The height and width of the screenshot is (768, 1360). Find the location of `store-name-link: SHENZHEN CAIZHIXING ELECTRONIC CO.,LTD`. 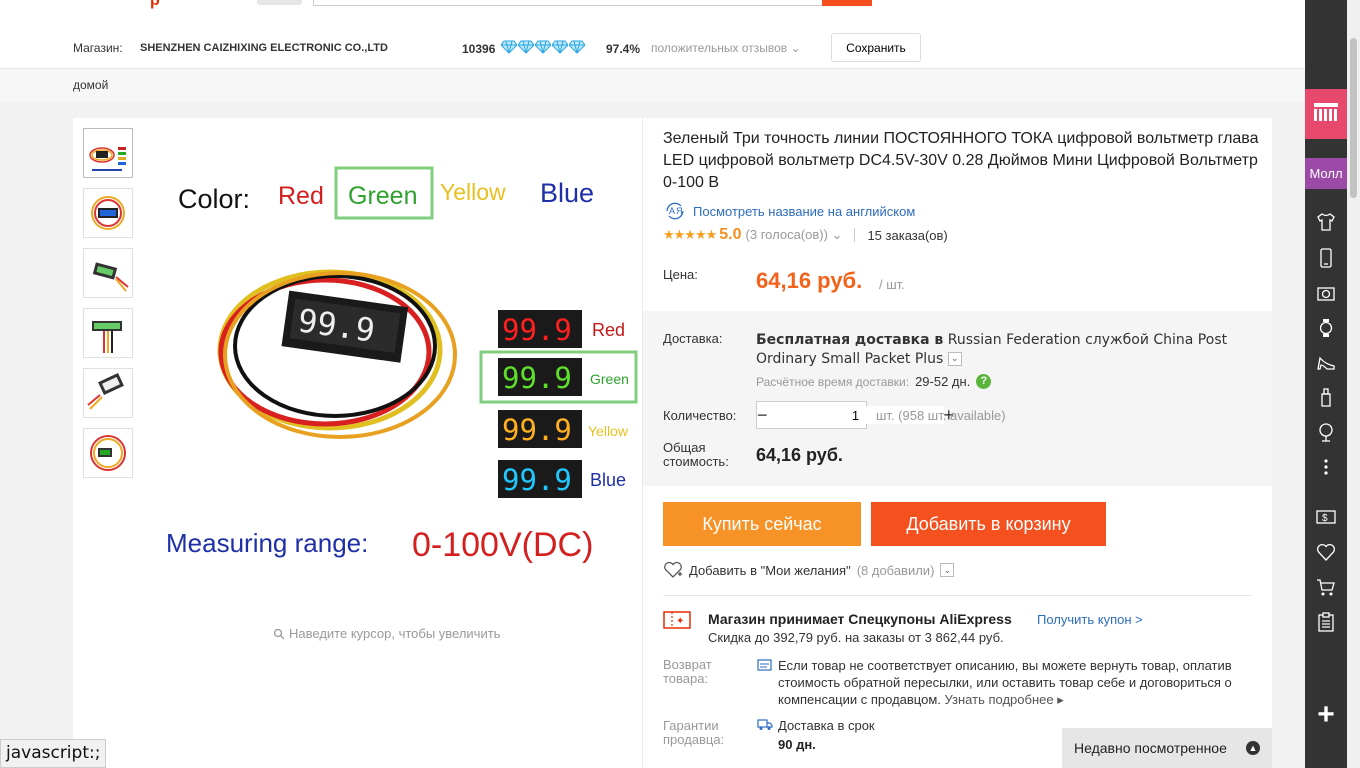

store-name-link: SHENZHEN CAIZHIXING ELECTRONIC CO.,LTD is located at coordinates (264, 48).